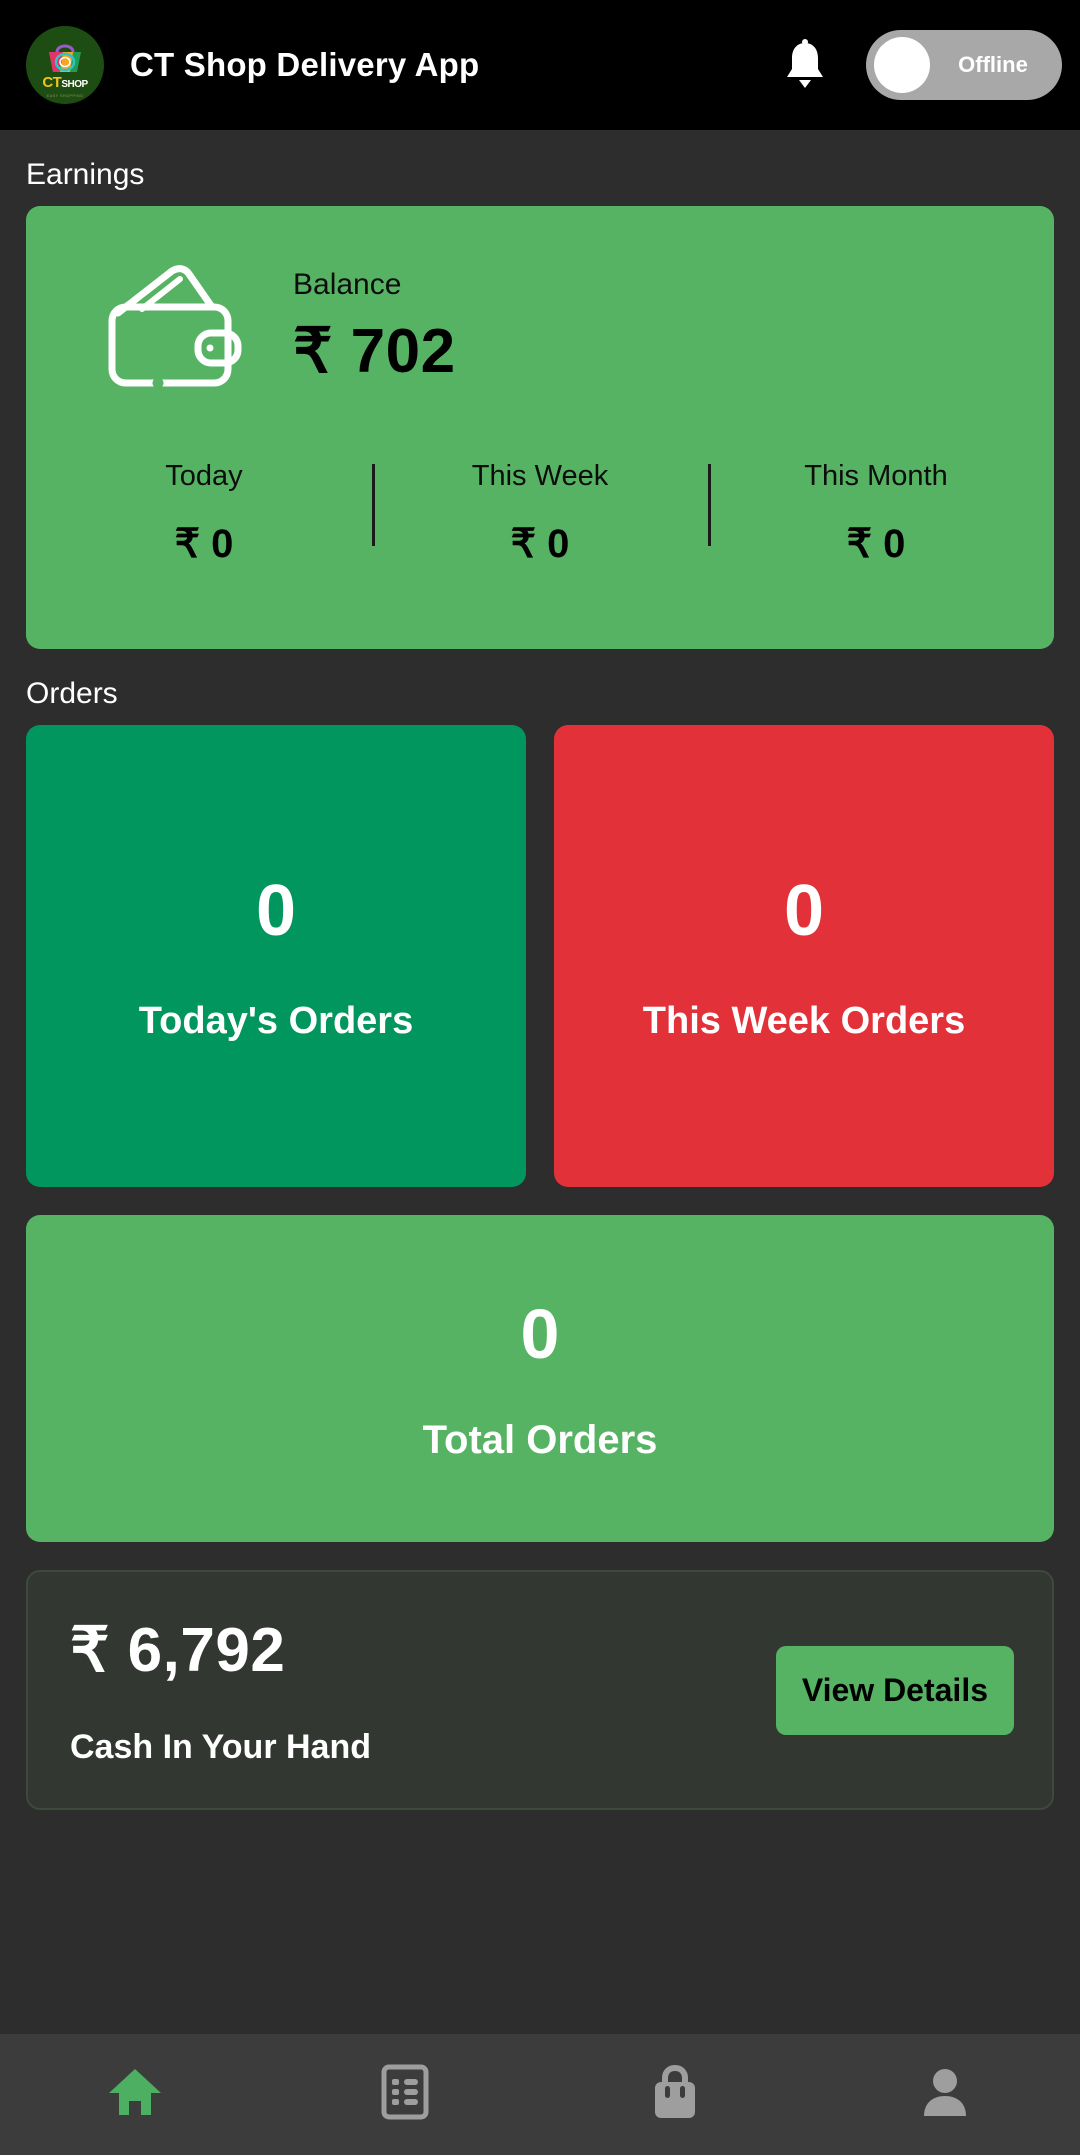 The image size is (1080, 2155). I want to click on bottom-navigation-bar, so click(540, 2094).